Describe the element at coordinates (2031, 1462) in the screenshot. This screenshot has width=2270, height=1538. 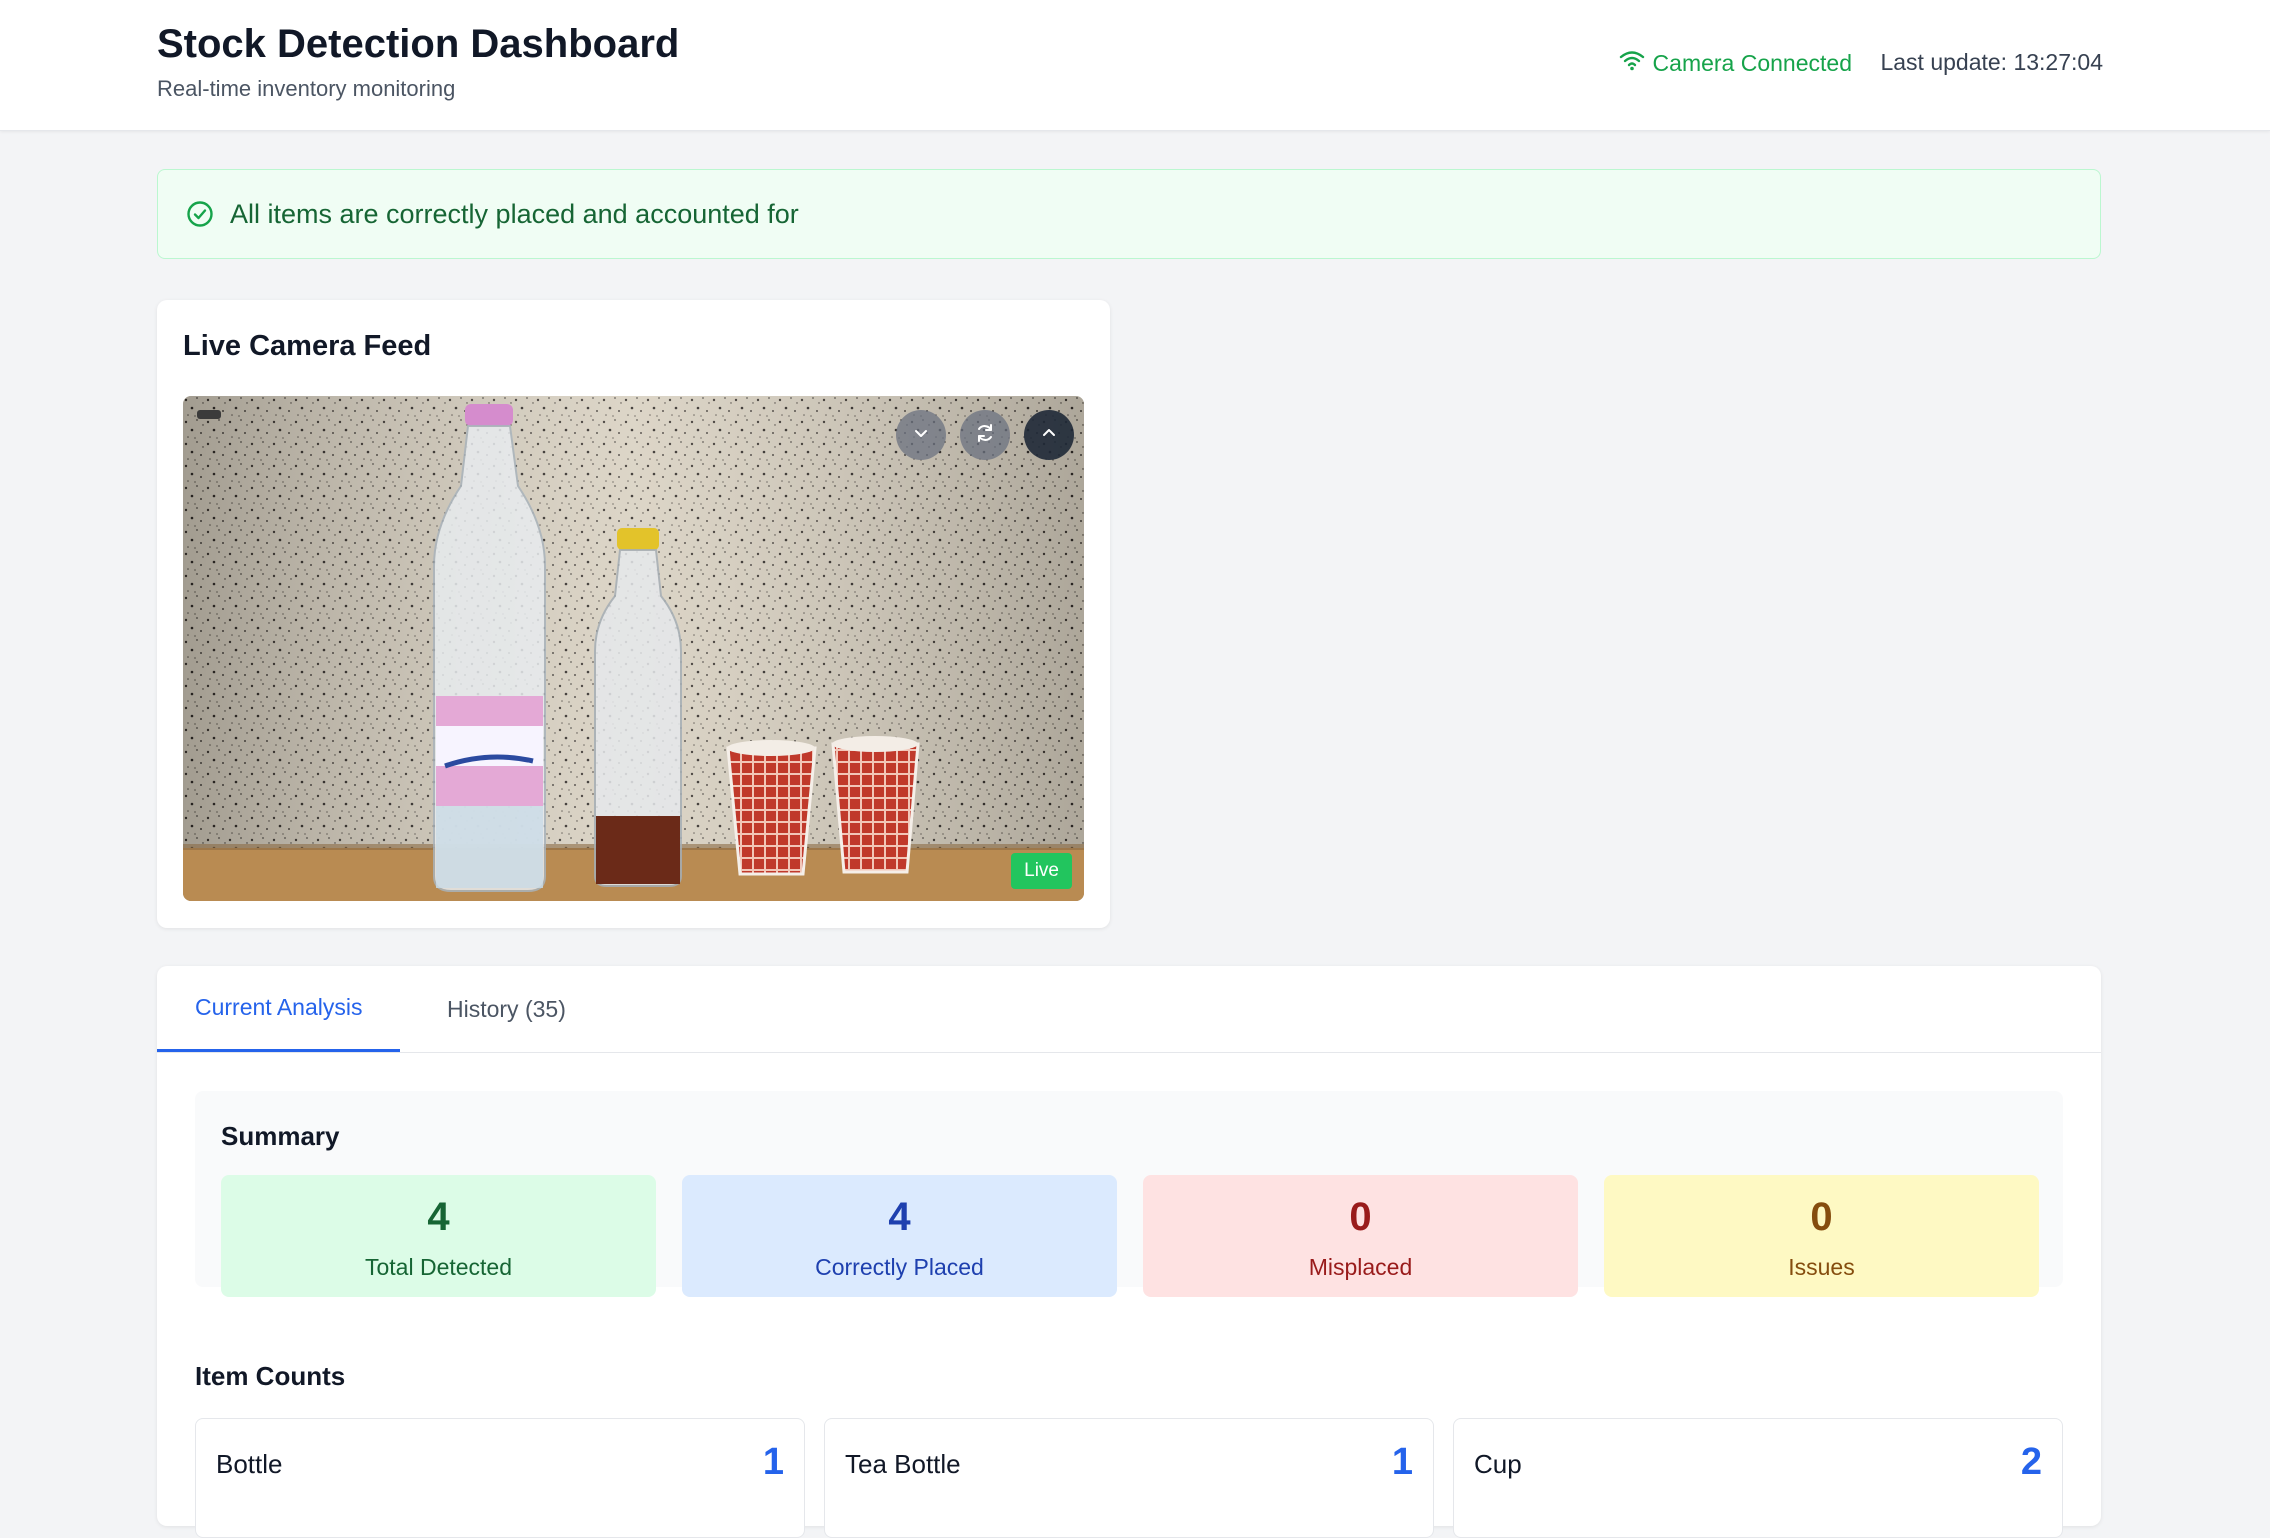
I see `item-count-value: 2` at that location.